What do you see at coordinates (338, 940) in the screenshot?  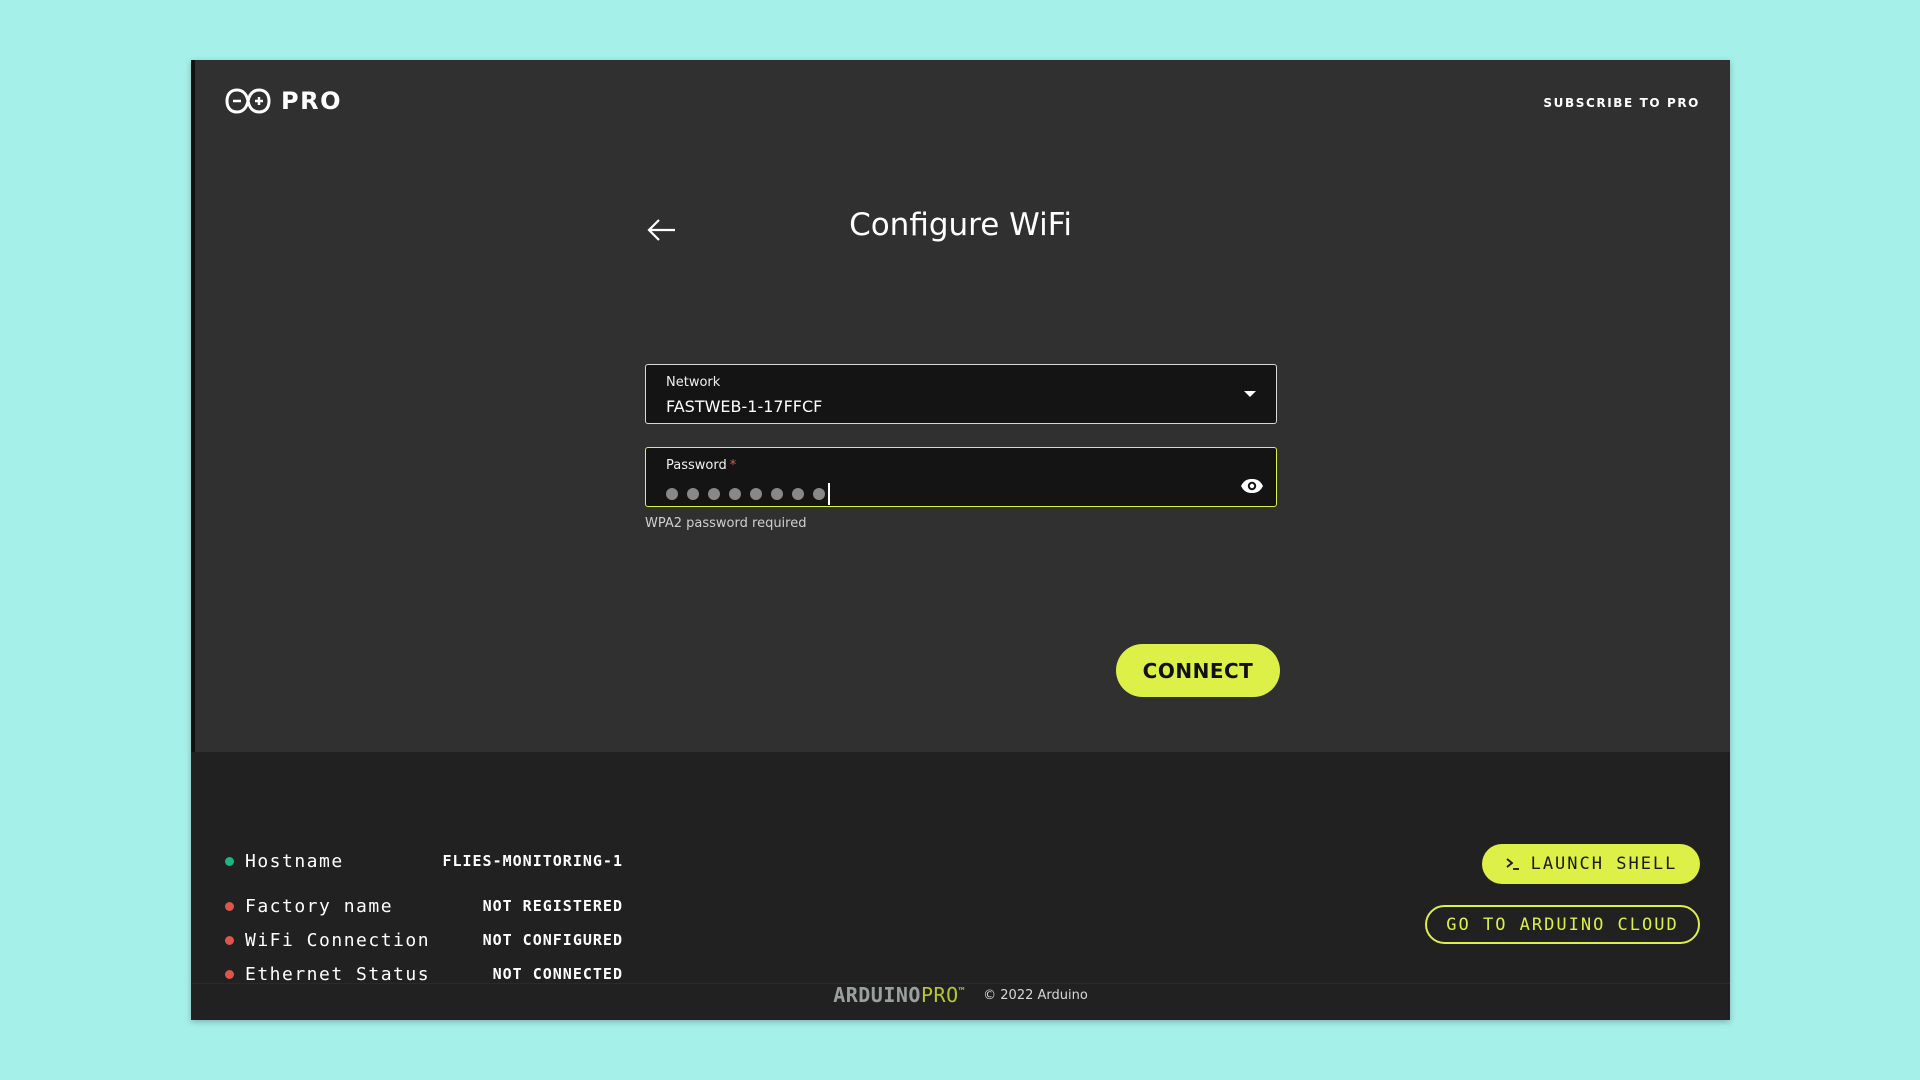 I see `status-label: WiFi Connection` at bounding box center [338, 940].